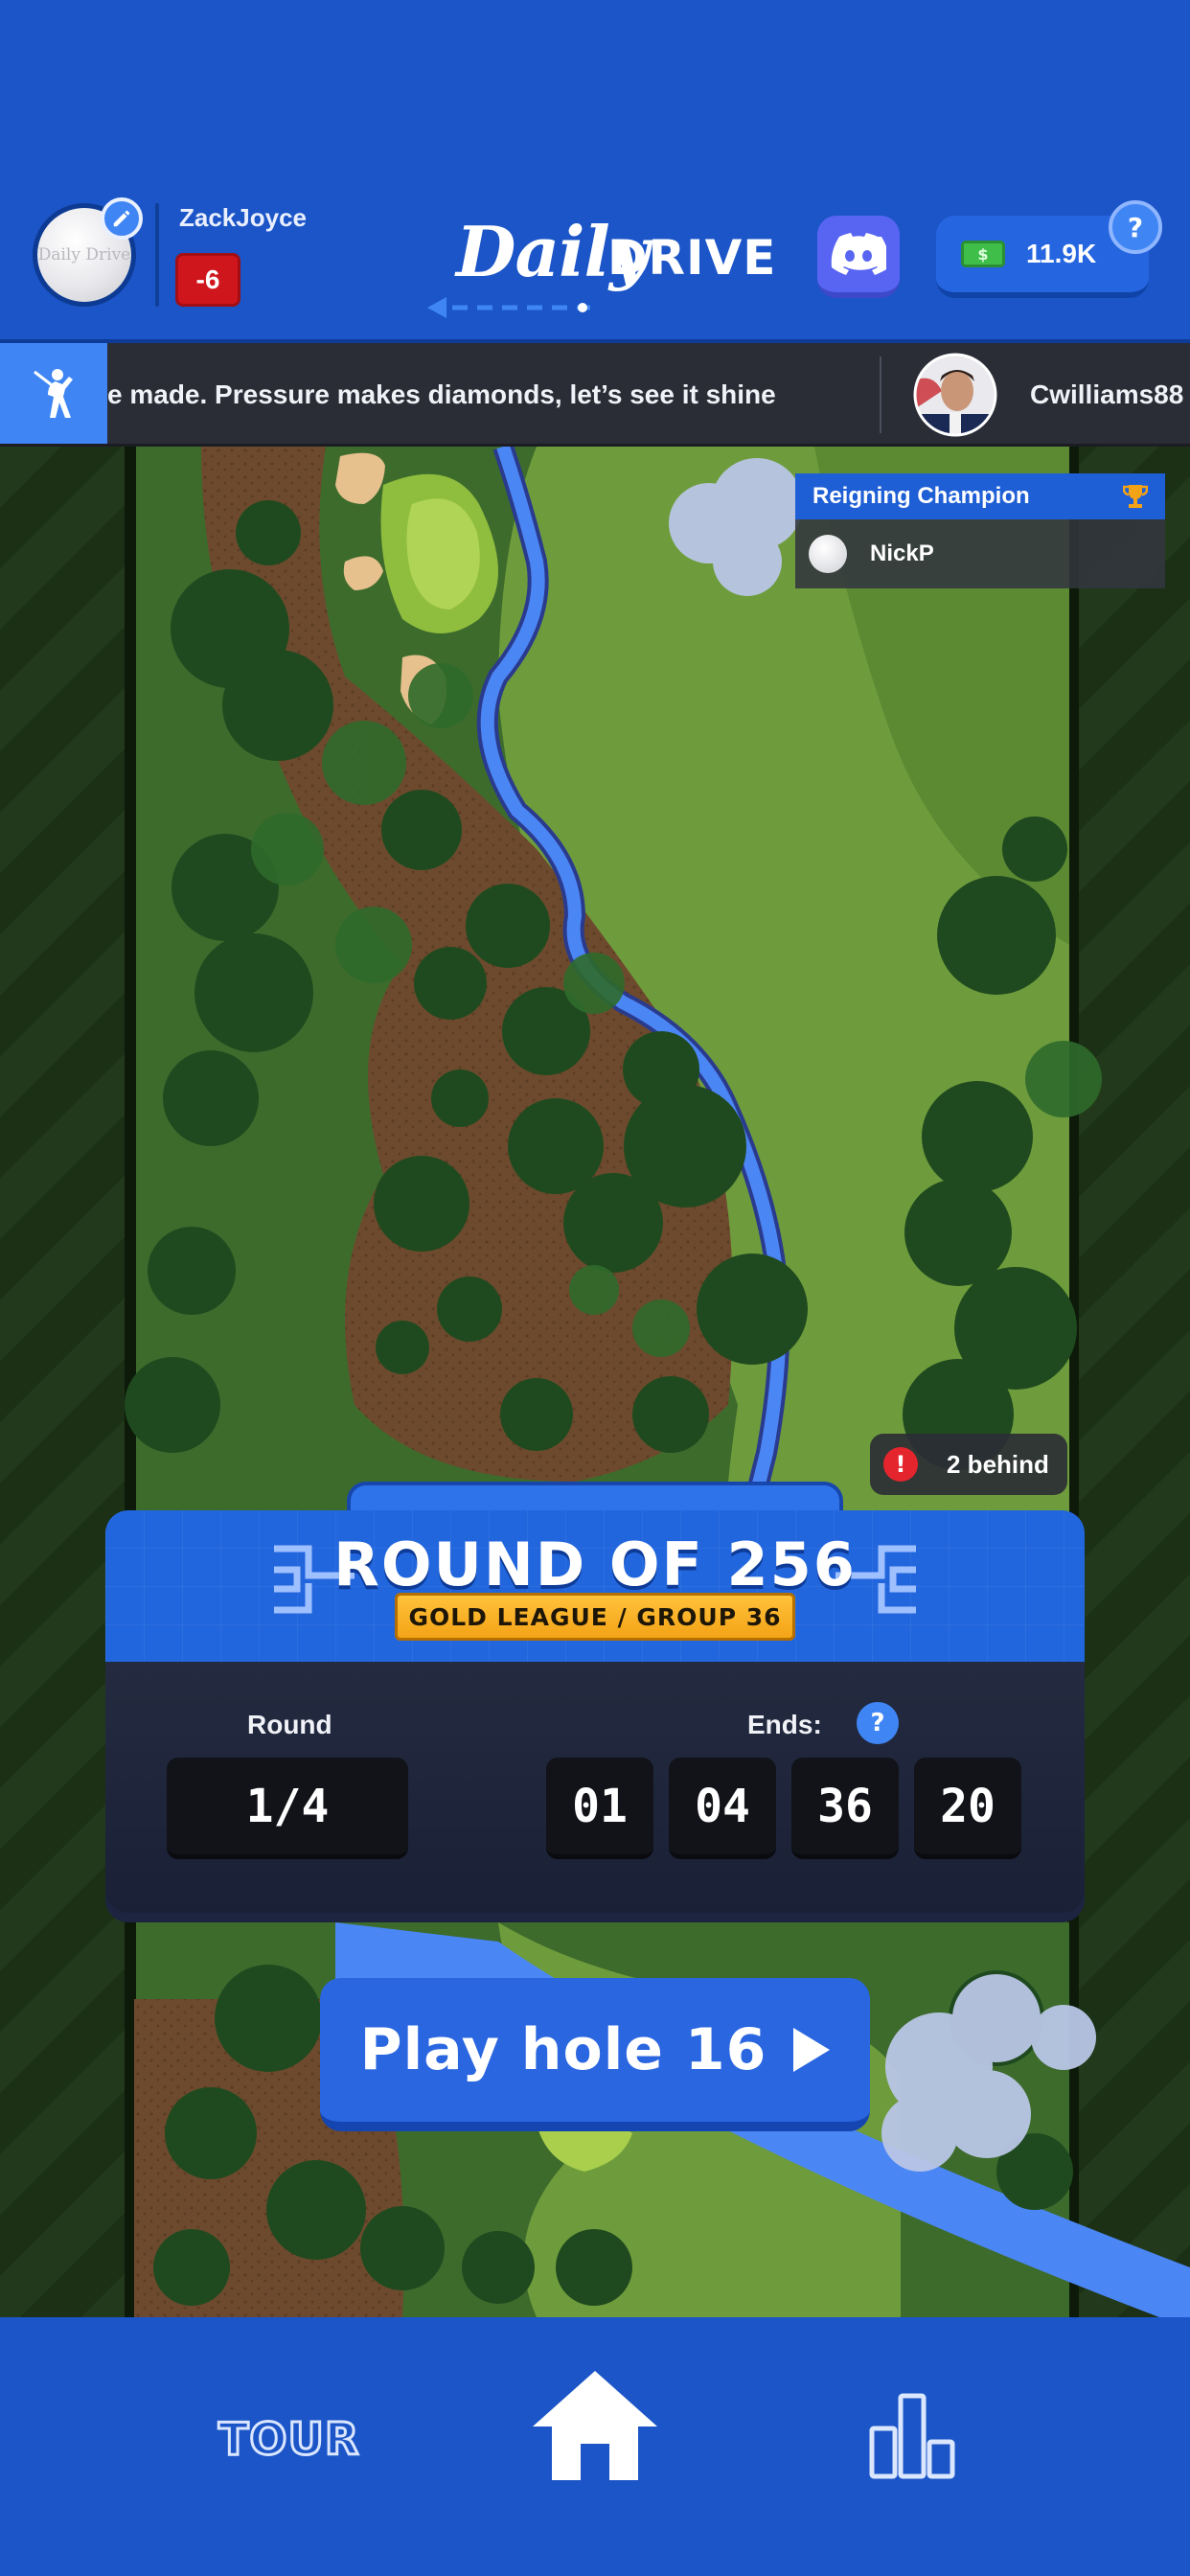 This screenshot has width=1190, height=2576. What do you see at coordinates (84, 254) in the screenshot?
I see `avatar-ball-logo: Daily Drive` at bounding box center [84, 254].